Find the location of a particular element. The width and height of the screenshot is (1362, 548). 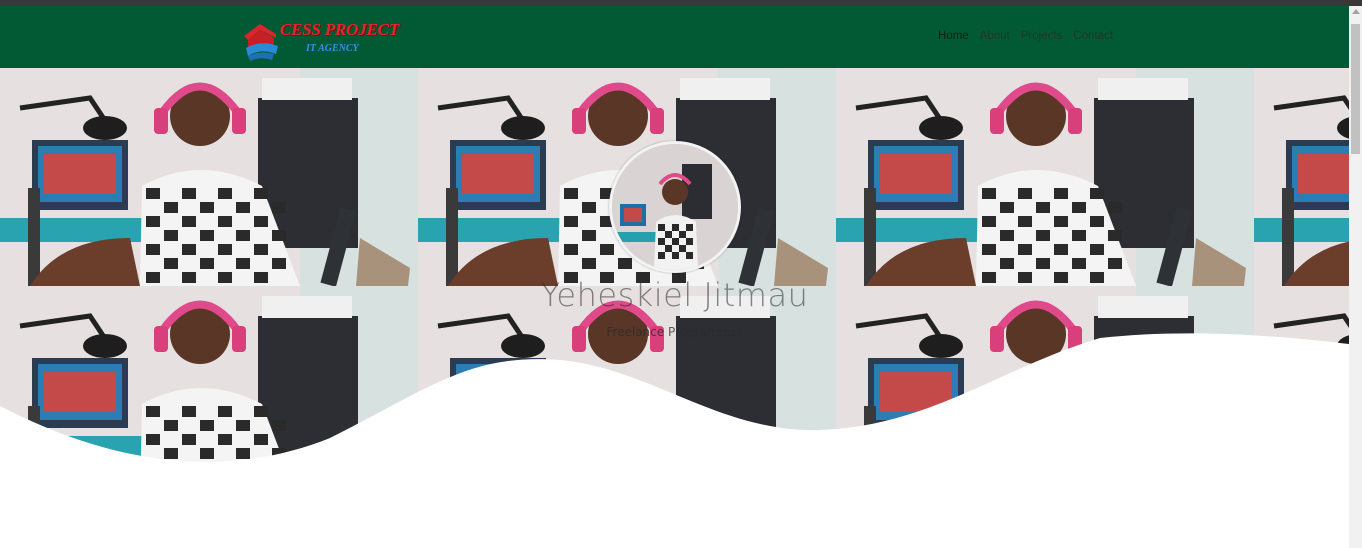

page-scrollbar is located at coordinates (1355, 277).